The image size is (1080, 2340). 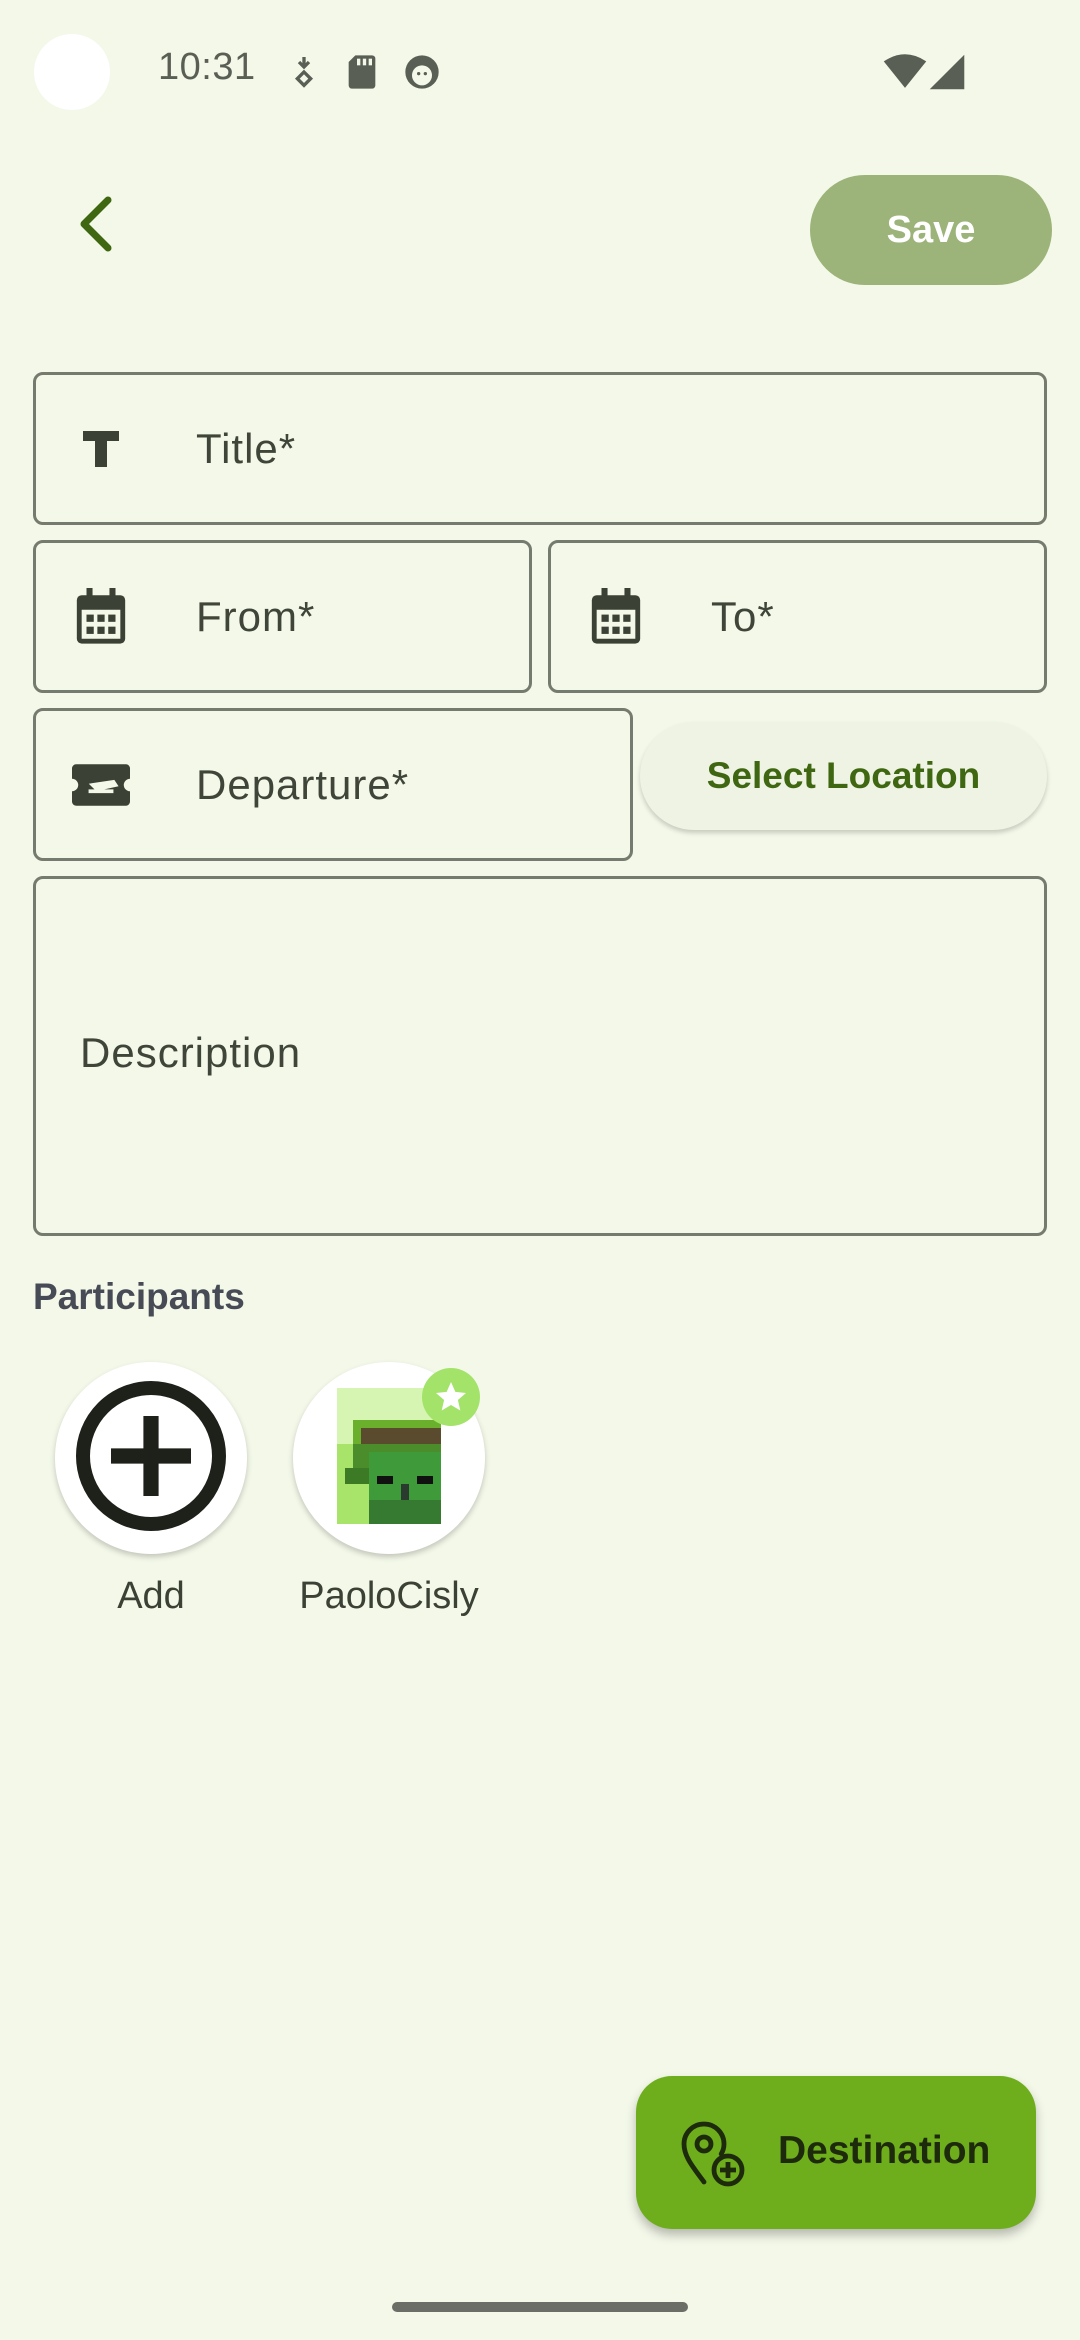 I want to click on title-field-label: Title*, so click(x=246, y=448).